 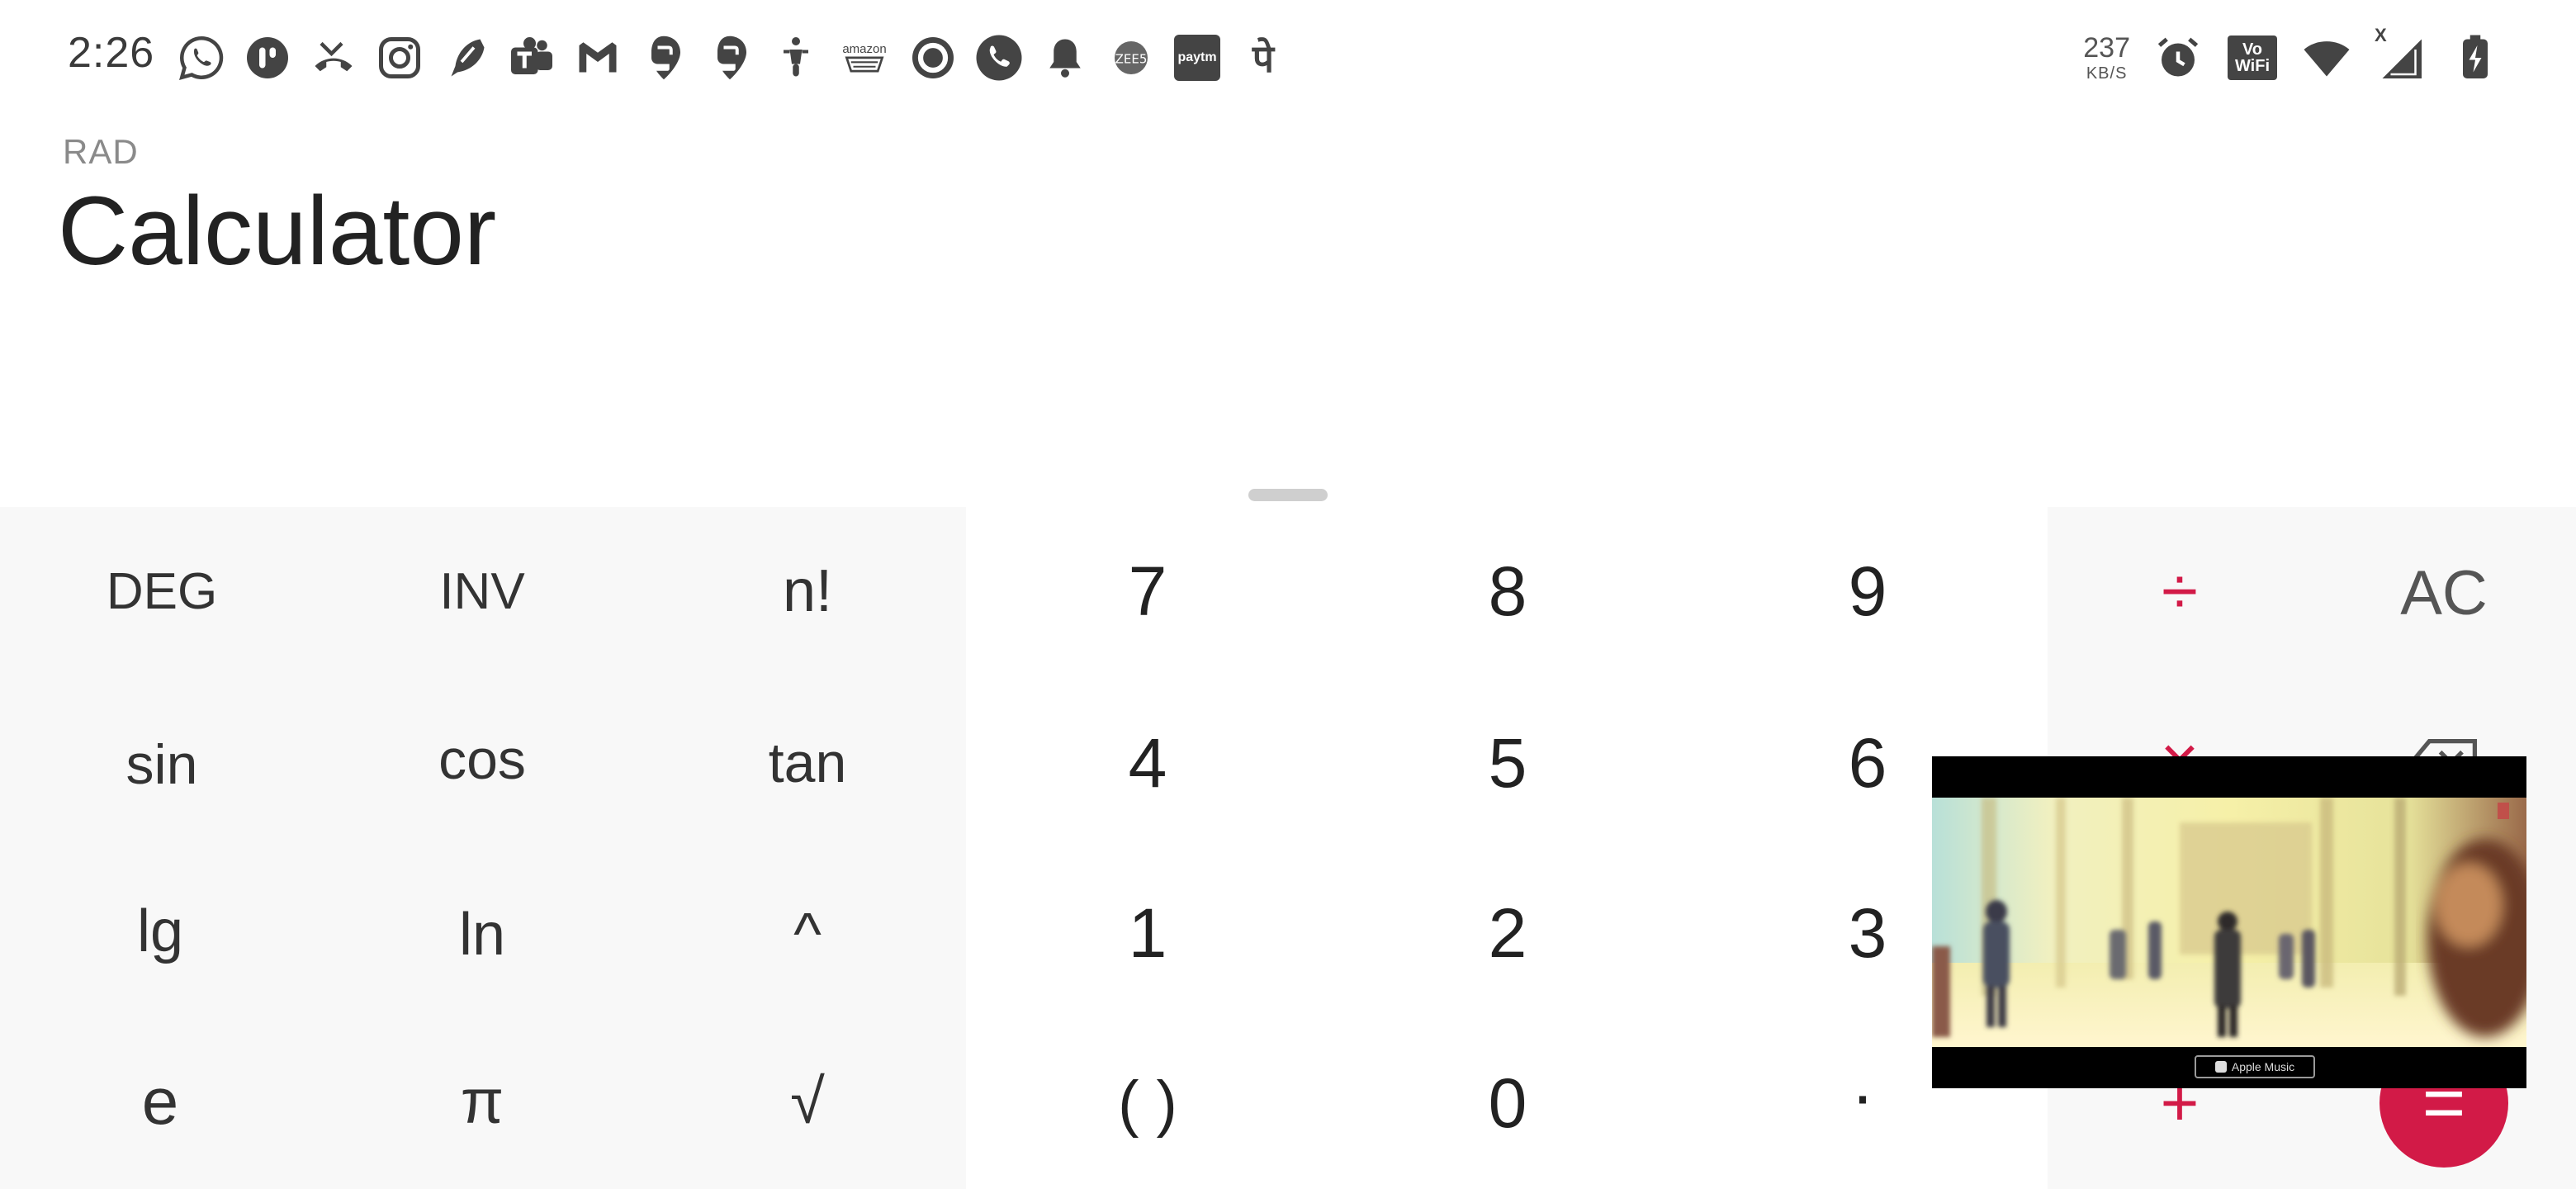 What do you see at coordinates (2179, 591) in the screenshot?
I see `key-divide: ÷` at bounding box center [2179, 591].